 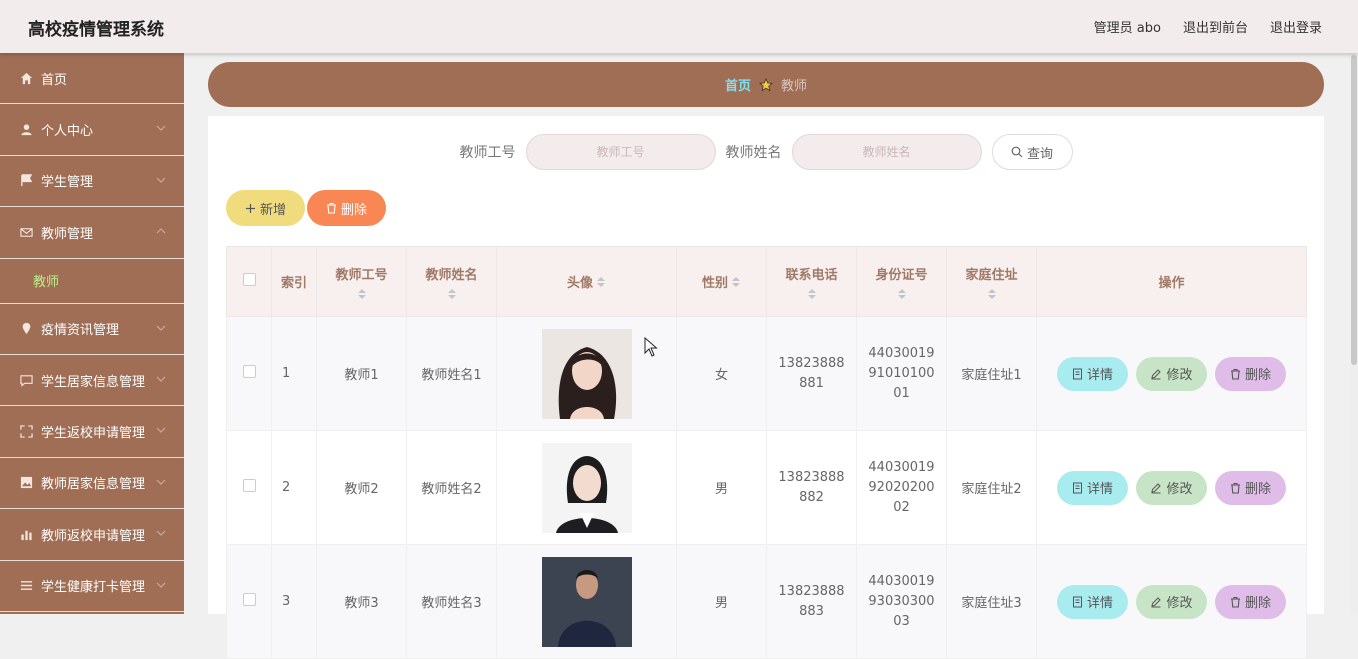 I want to click on teacher-no-input, so click(x=620, y=152).